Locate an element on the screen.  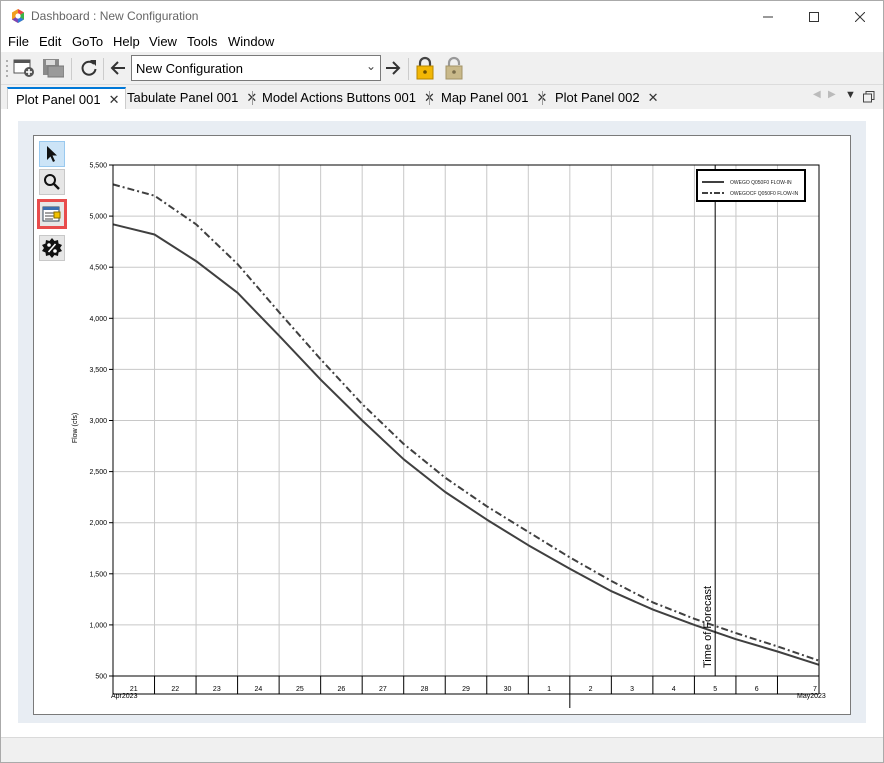
y-tick-label: 5,000 is located at coordinates (98, 217).